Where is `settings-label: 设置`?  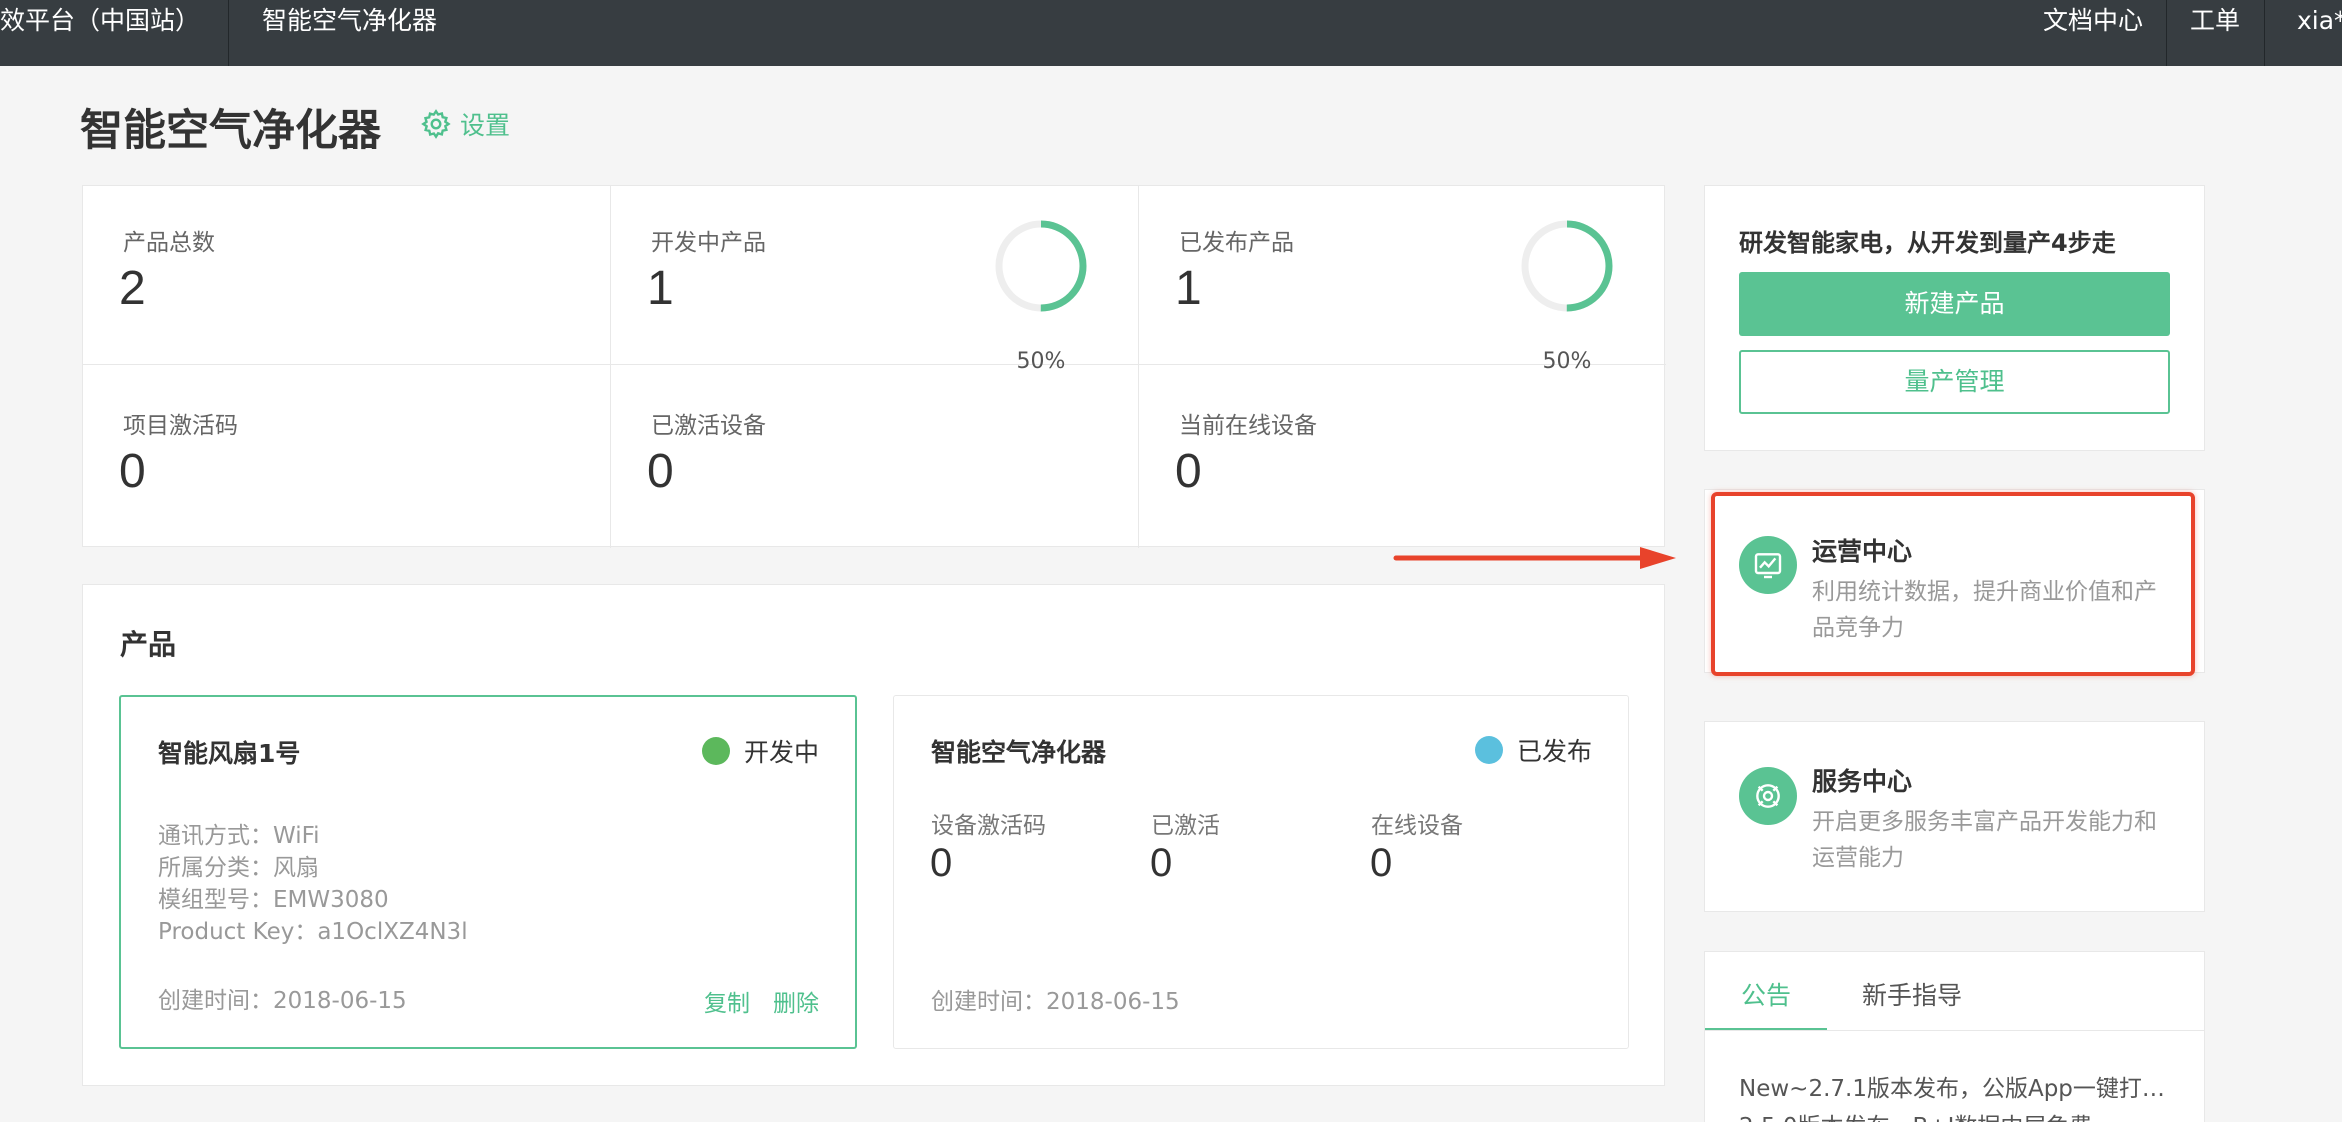 settings-label: 设置 is located at coordinates (485, 125).